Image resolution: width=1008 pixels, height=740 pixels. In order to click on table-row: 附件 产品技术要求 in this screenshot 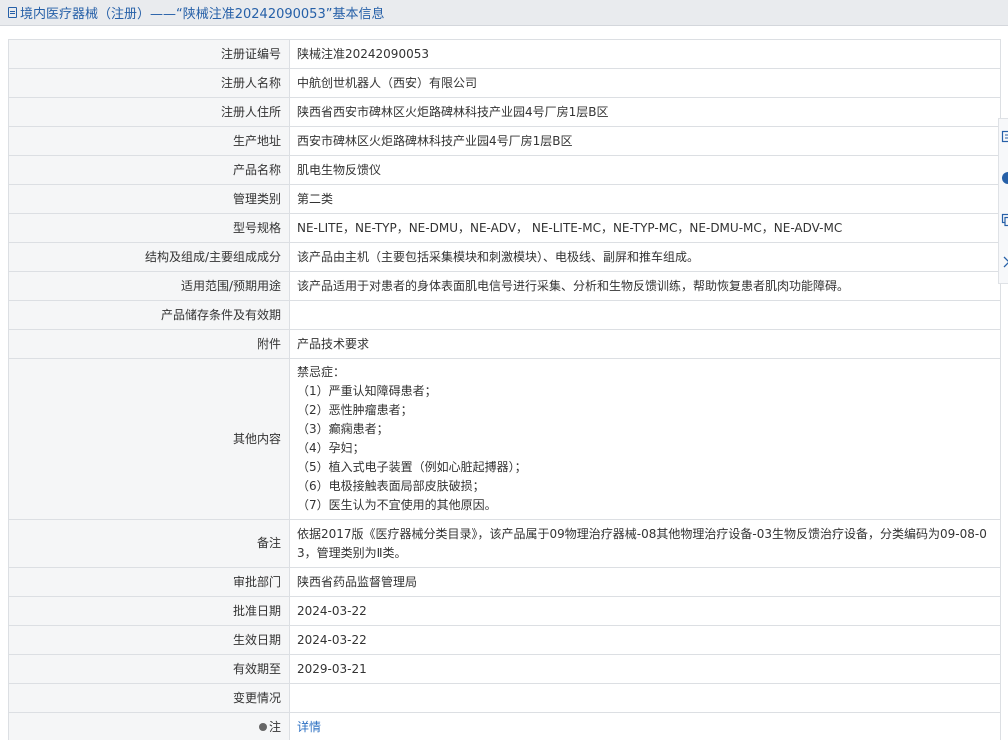, I will do `click(504, 344)`.